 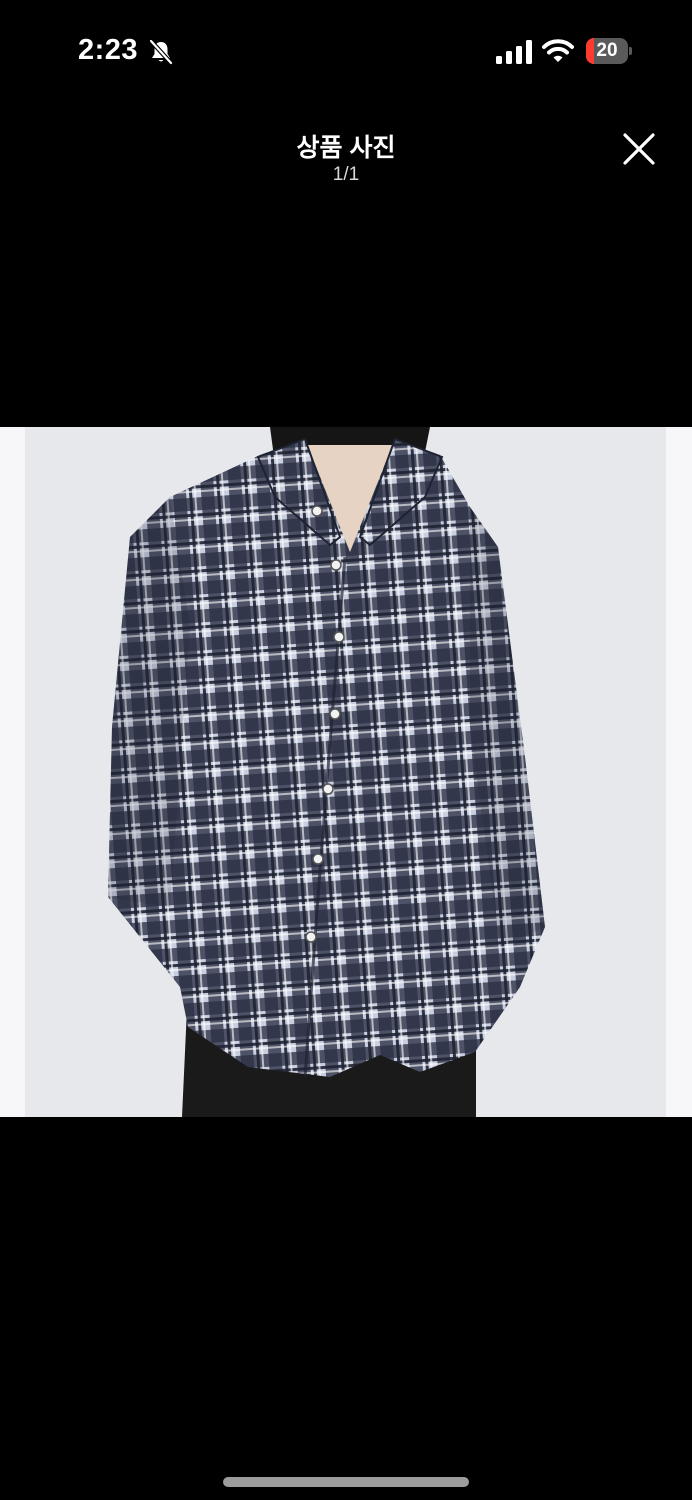 I want to click on home-indicator, so click(x=346, y=1482).